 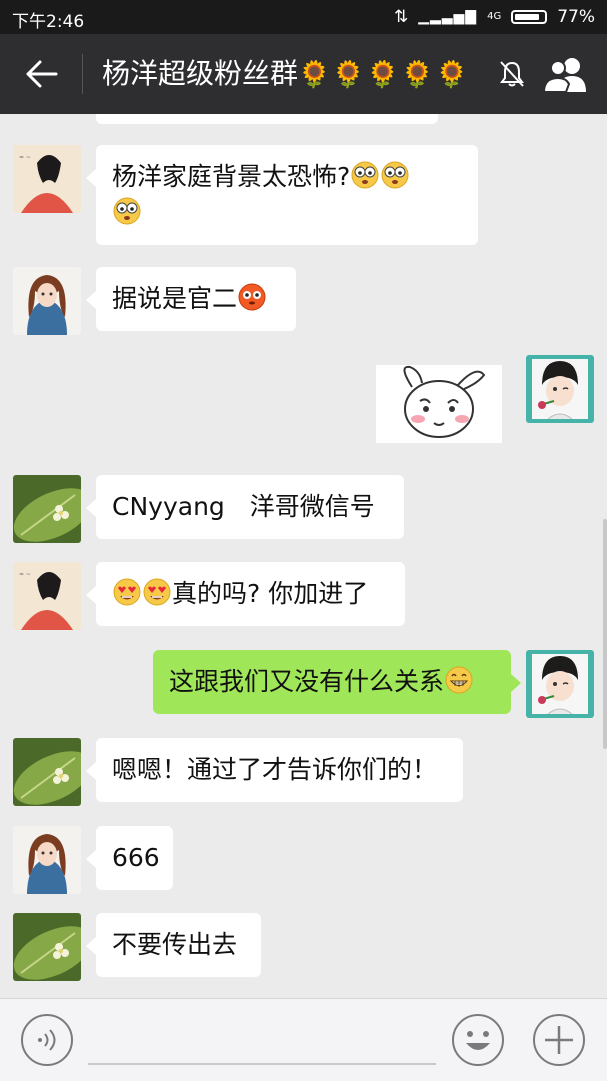 I want to click on group-members-icon, so click(x=564, y=75).